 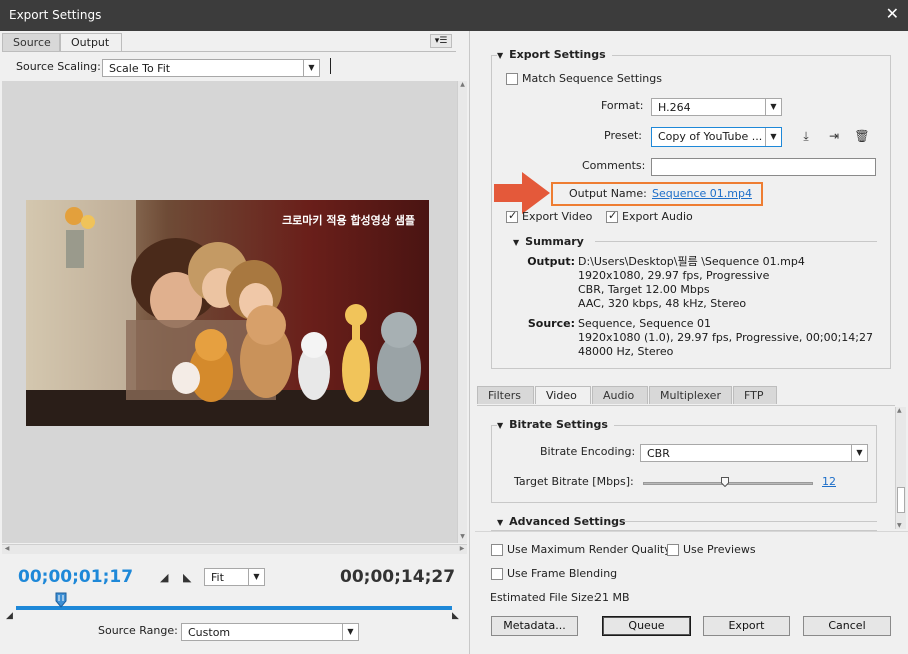 What do you see at coordinates (674, 275) in the screenshot?
I see `summary-output-line: 1920x1080, 29.97 fps, Progressive` at bounding box center [674, 275].